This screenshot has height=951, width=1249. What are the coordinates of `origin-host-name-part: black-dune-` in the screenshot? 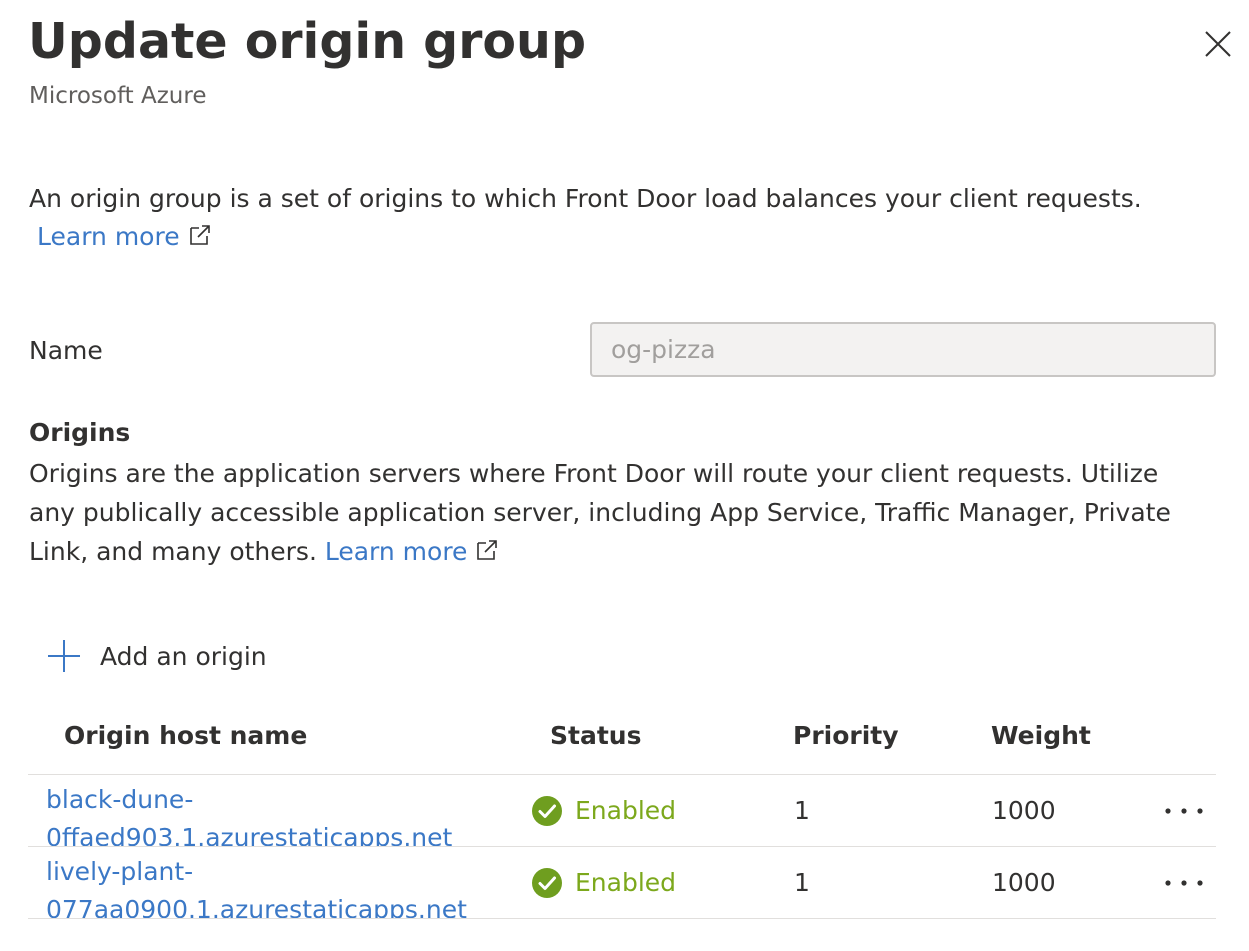 It's located at (120, 799).